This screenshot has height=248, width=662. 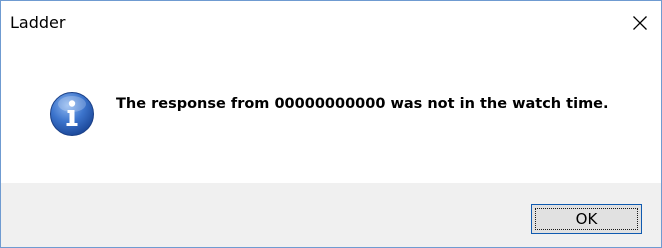 I want to click on window-title: Ladder, so click(x=38, y=22).